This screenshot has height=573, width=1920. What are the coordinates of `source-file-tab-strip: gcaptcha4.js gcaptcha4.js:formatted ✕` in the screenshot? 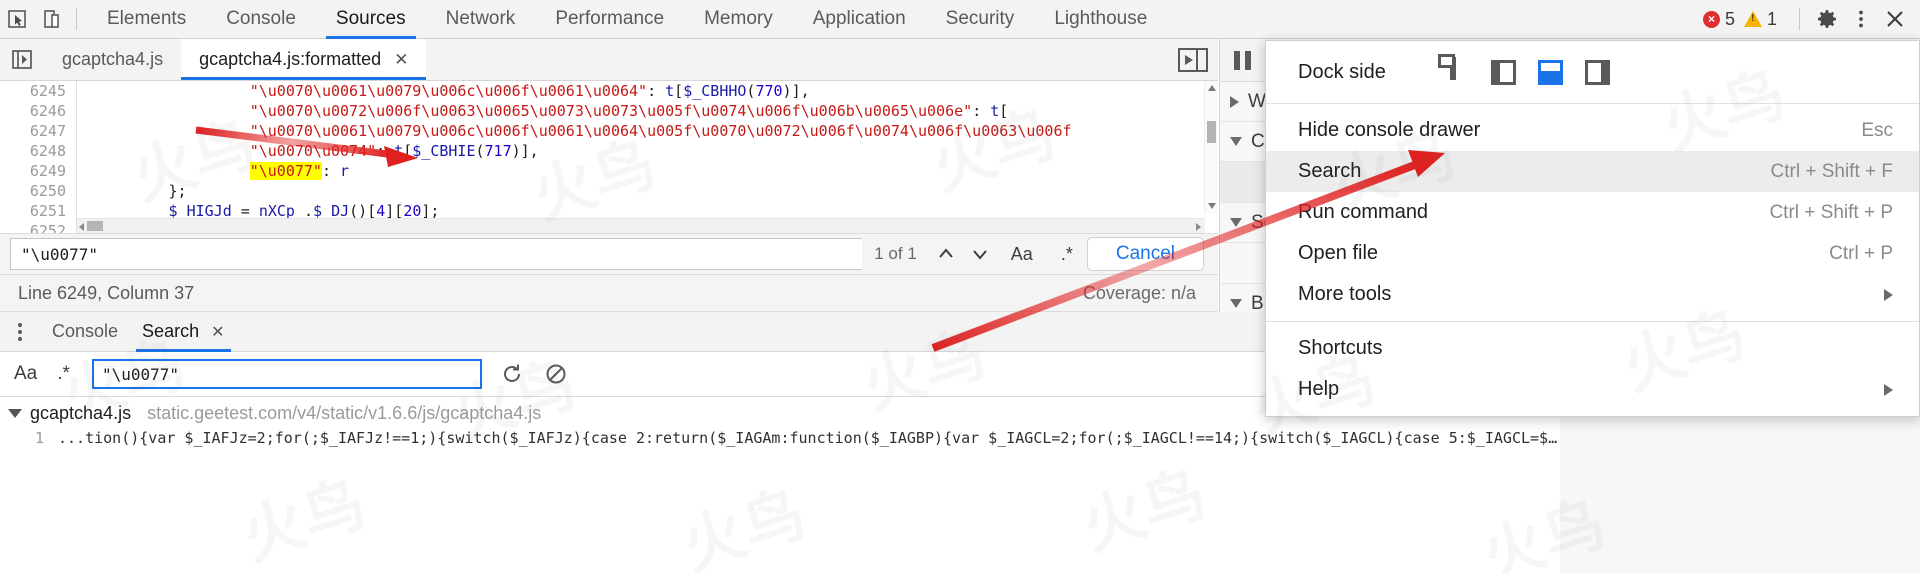 It's located at (609, 60).